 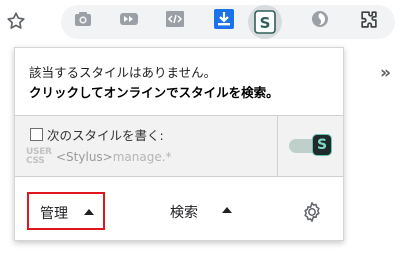 I want to click on svg-text: S, so click(x=265, y=23).